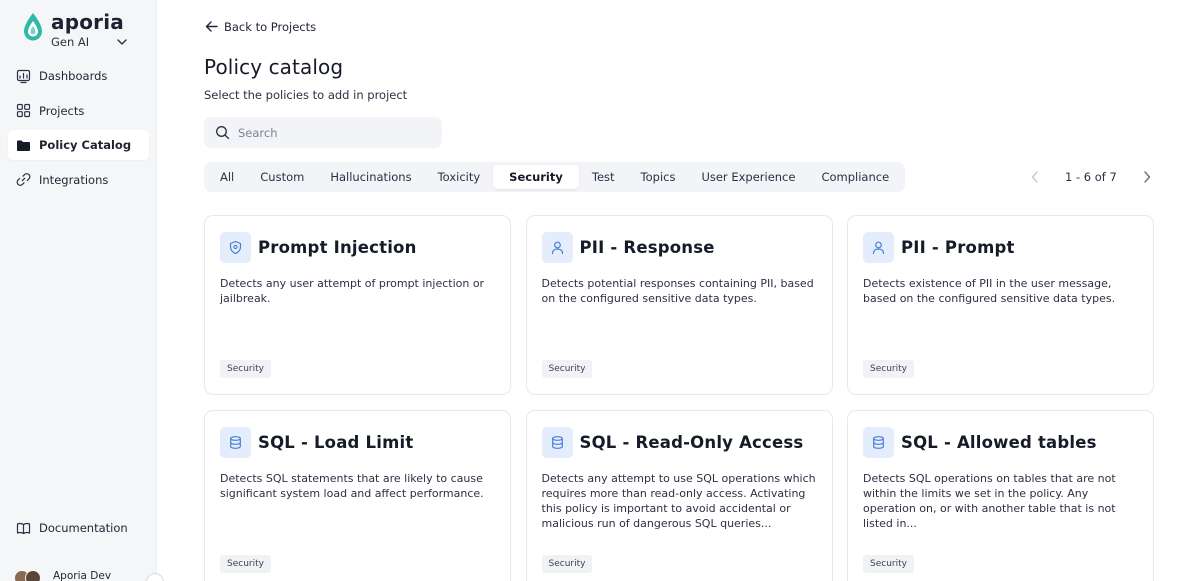 The height and width of the screenshot is (581, 1200). What do you see at coordinates (958, 247) in the screenshot?
I see `card-title: PII - Prompt` at bounding box center [958, 247].